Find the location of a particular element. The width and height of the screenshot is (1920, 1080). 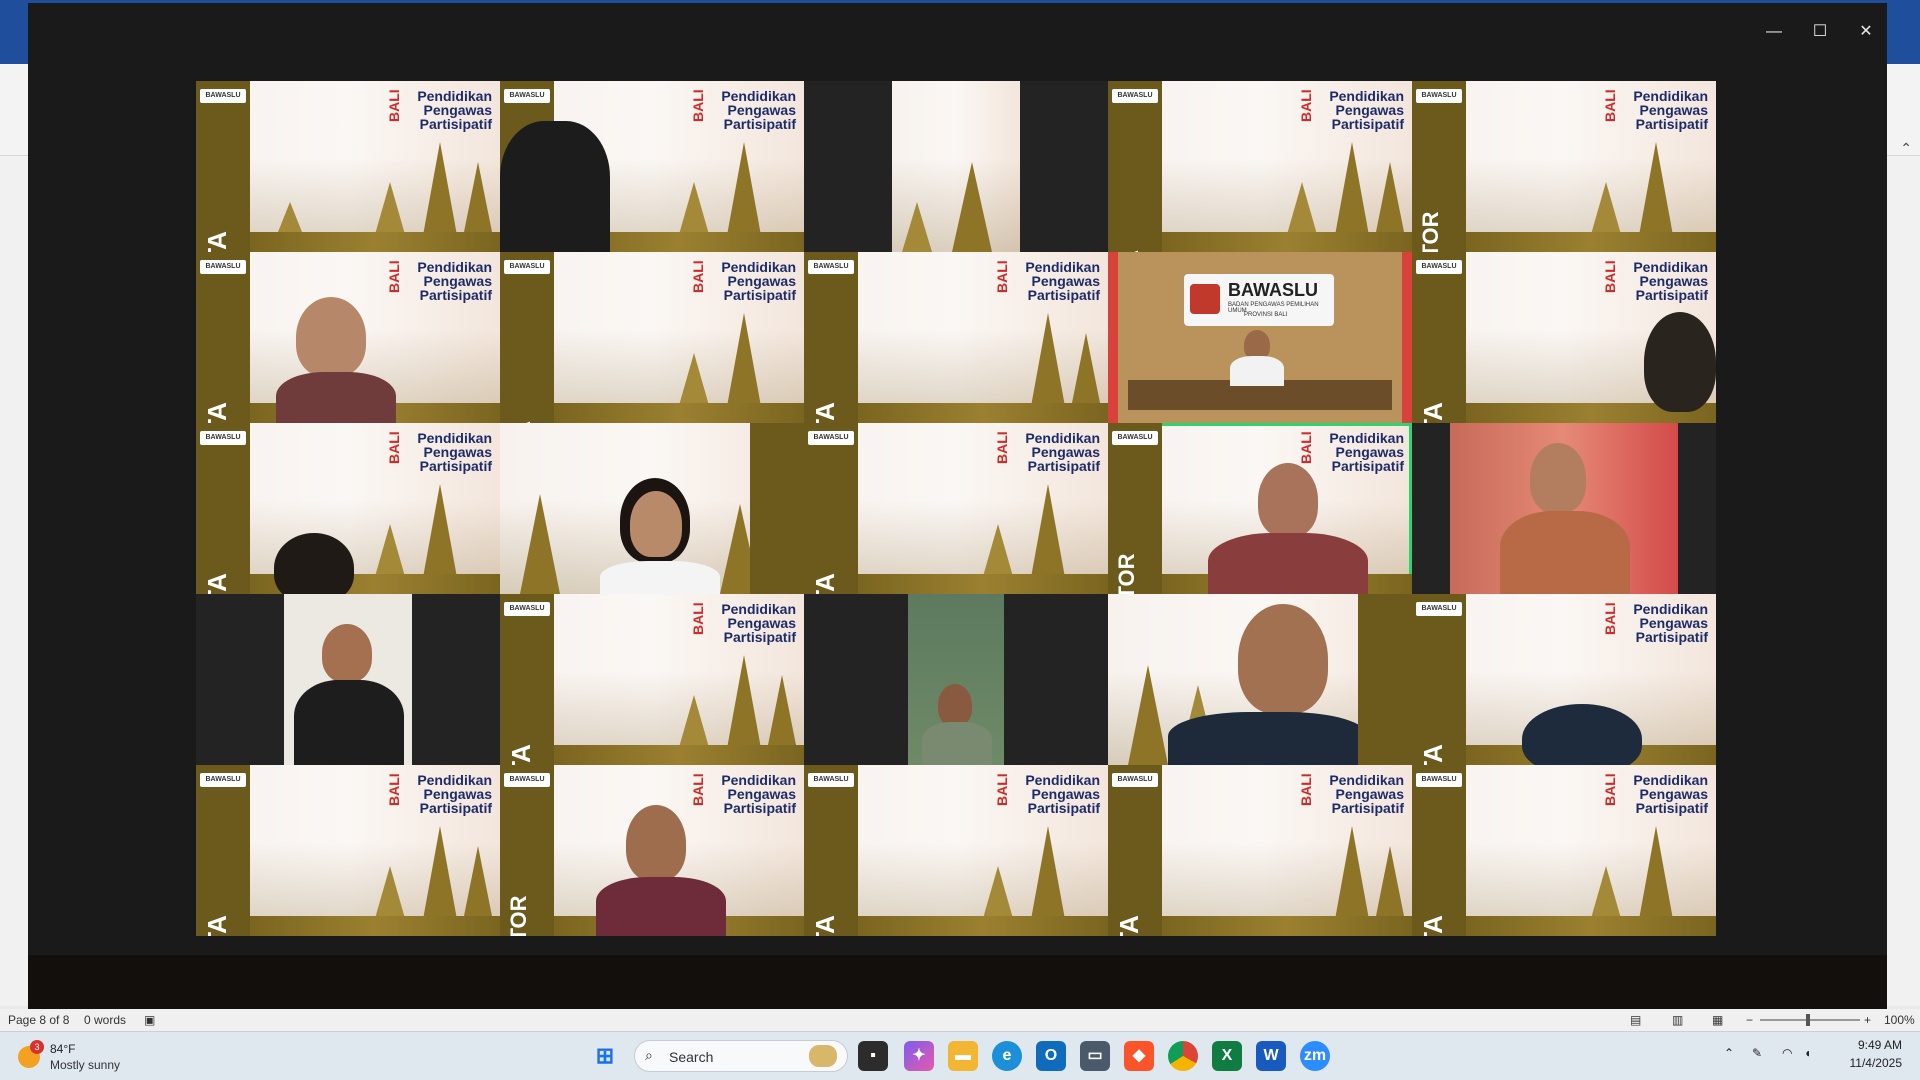

terminal-icon: ▭ is located at coordinates (1095, 1056).